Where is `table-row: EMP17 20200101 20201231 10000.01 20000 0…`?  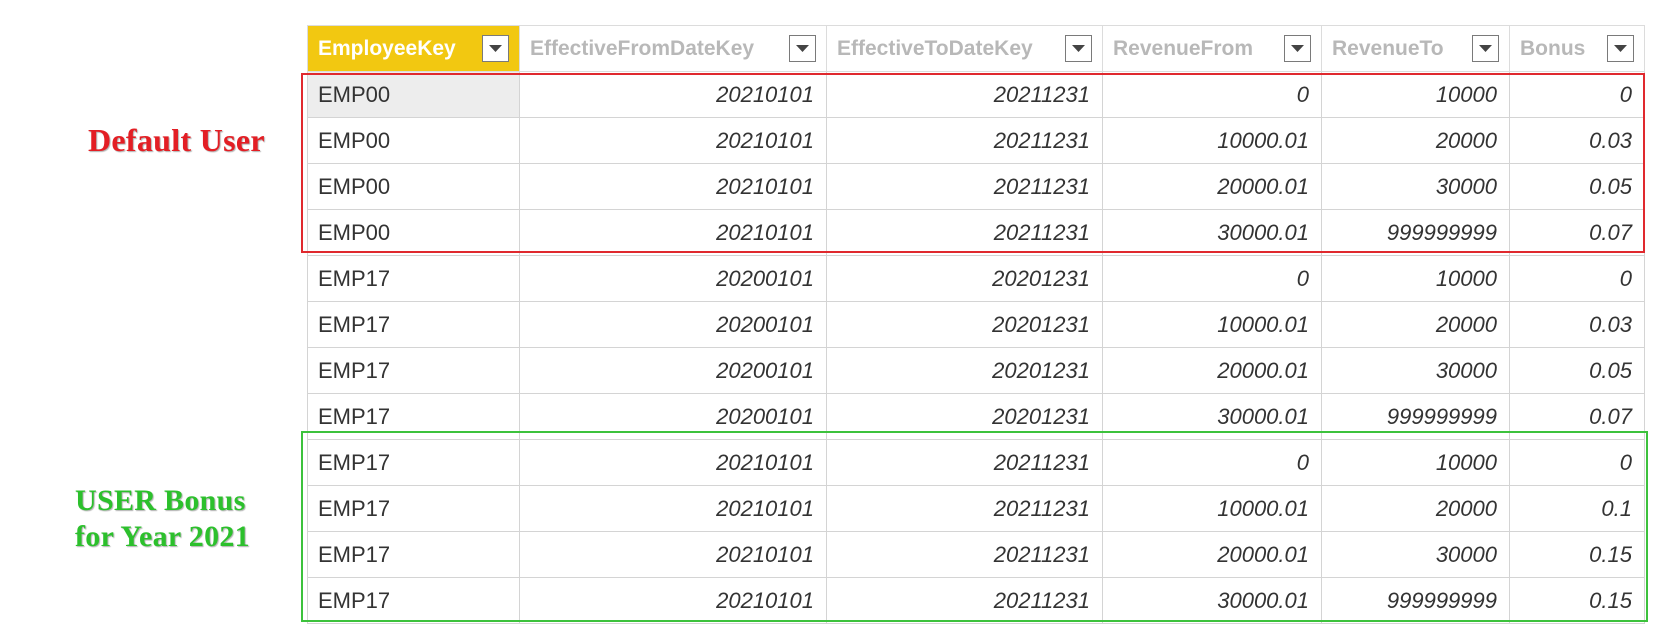 table-row: EMP17 20200101 20201231 10000.01 20000 0… is located at coordinates (976, 324).